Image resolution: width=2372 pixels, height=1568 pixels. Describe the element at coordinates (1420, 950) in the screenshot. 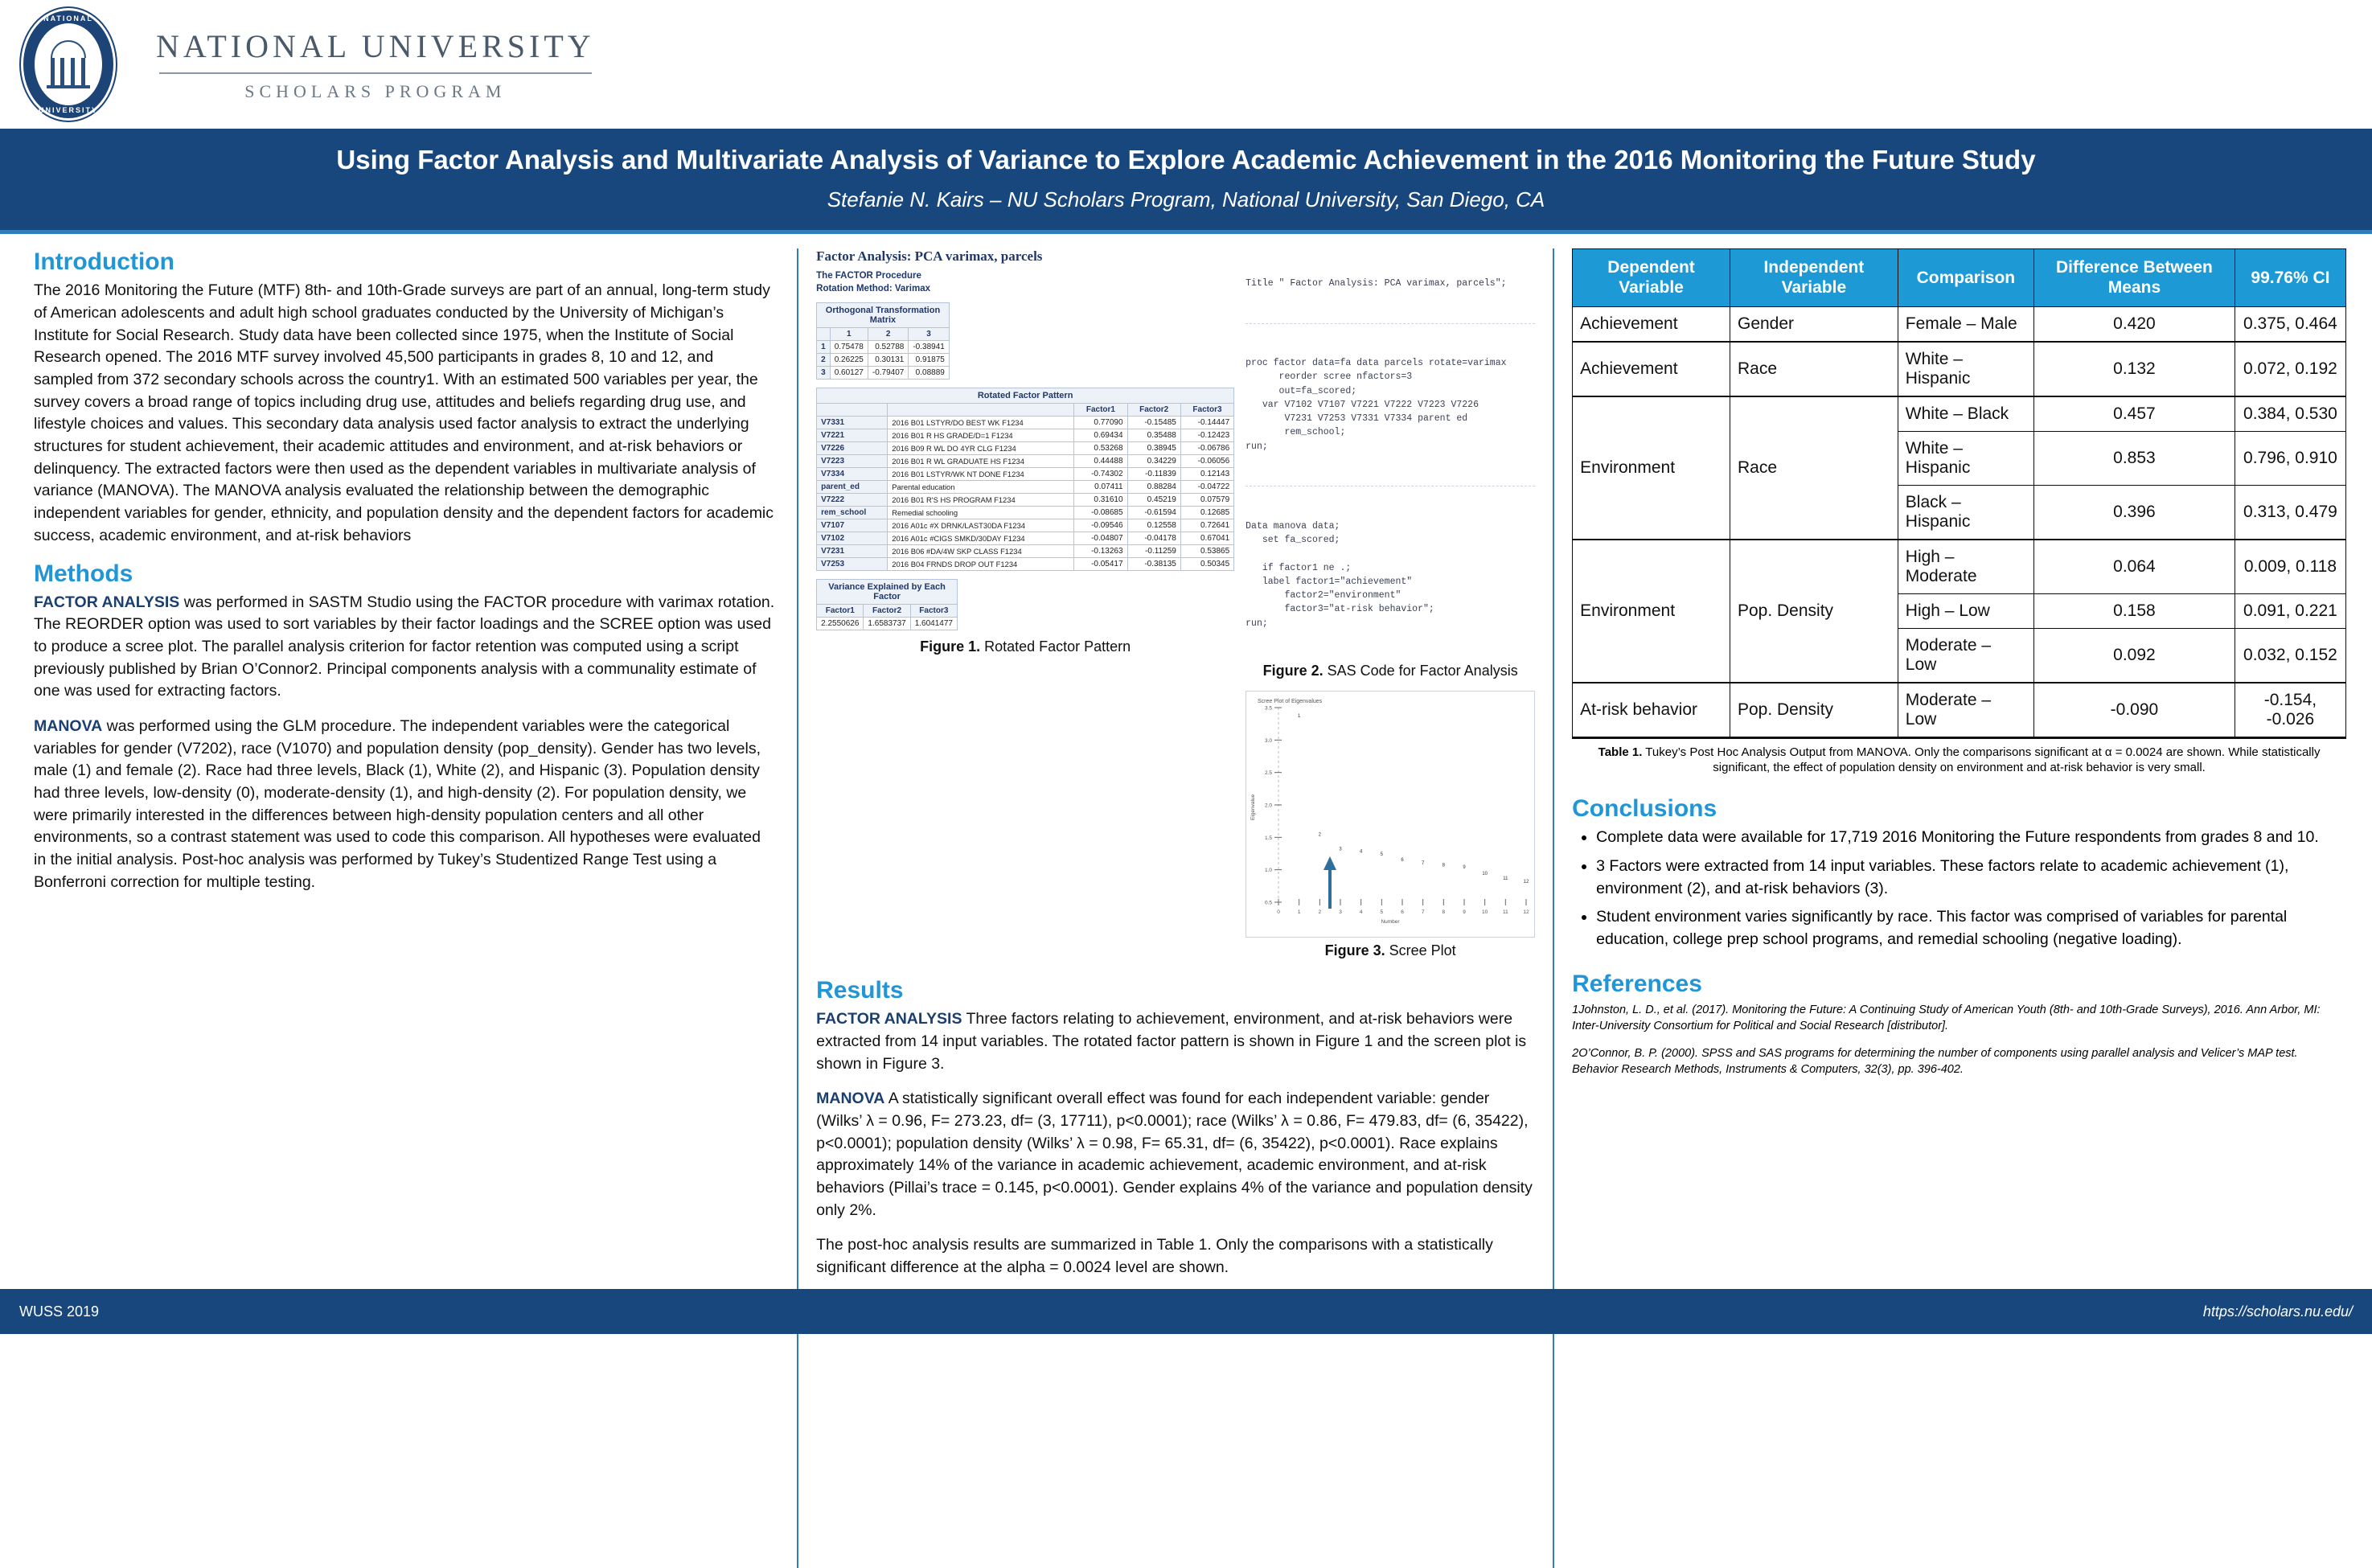

I see `figure-3-caption-text: Scree Plot` at that location.